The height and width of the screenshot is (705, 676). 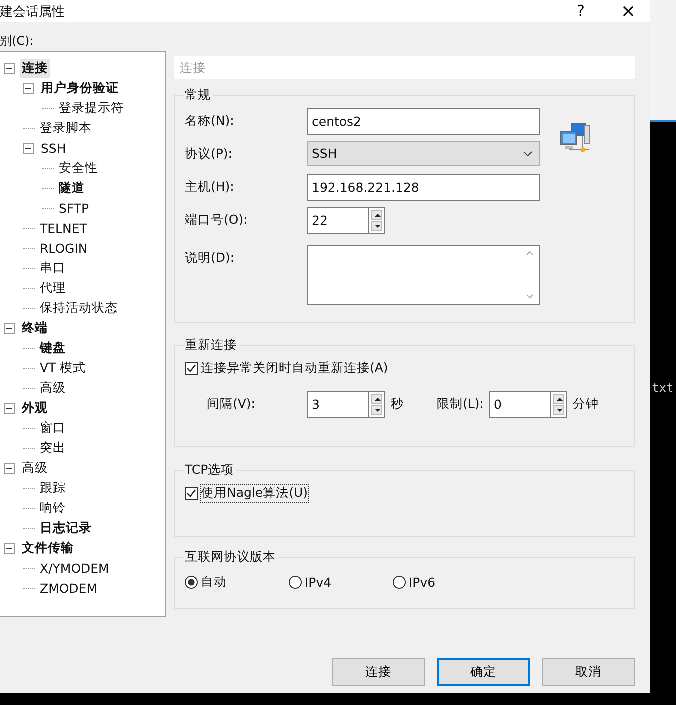 I want to click on group-title: TCP选项, so click(x=210, y=470).